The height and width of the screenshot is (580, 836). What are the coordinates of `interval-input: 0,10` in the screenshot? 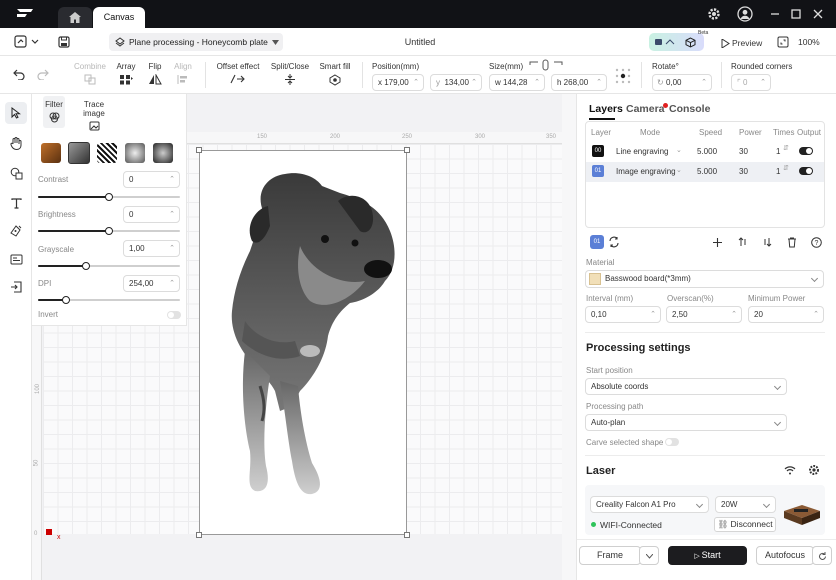 It's located at (623, 314).